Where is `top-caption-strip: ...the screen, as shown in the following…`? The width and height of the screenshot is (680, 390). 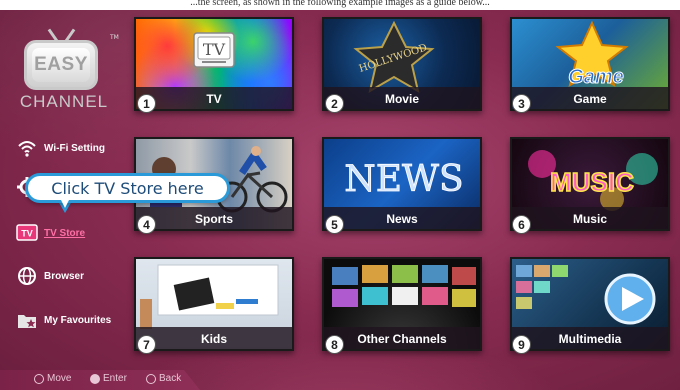 top-caption-strip: ...the screen, as shown in the following… is located at coordinates (340, 5).